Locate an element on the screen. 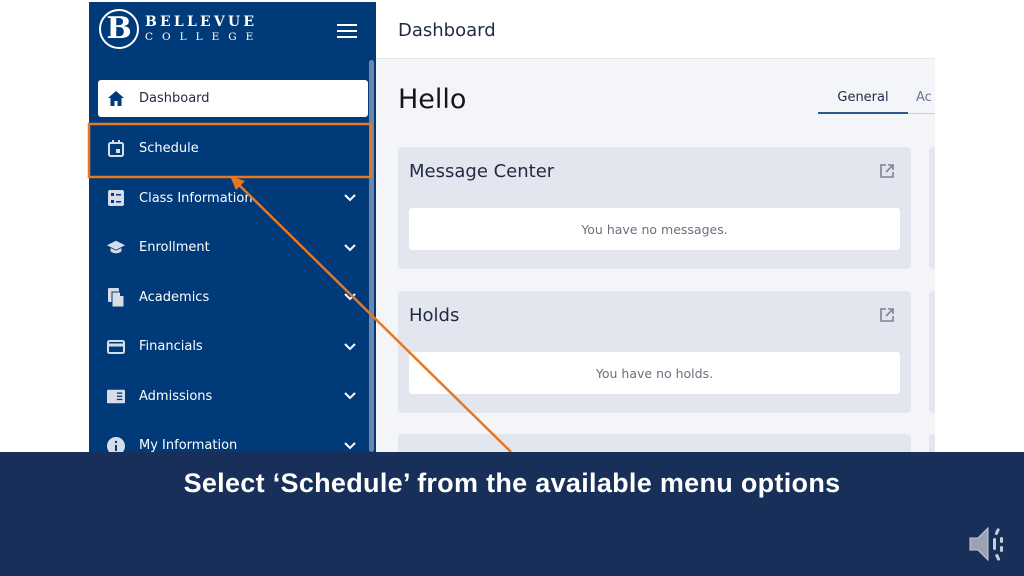  sidebar-item-label: Schedule is located at coordinates (169, 149).